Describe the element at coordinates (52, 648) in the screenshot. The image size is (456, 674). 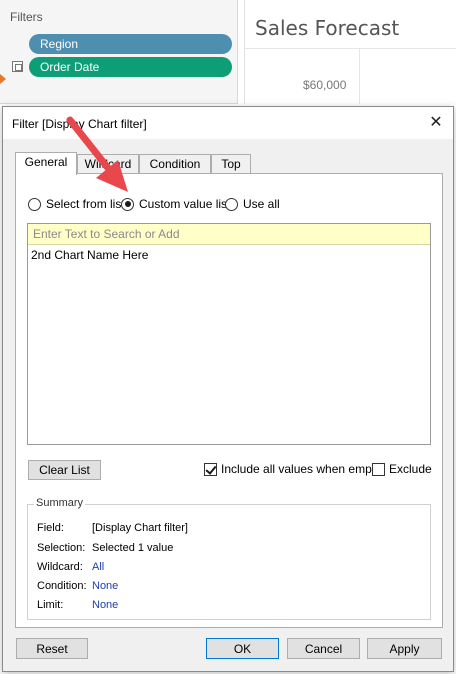
I see `reset-button: Reset` at that location.